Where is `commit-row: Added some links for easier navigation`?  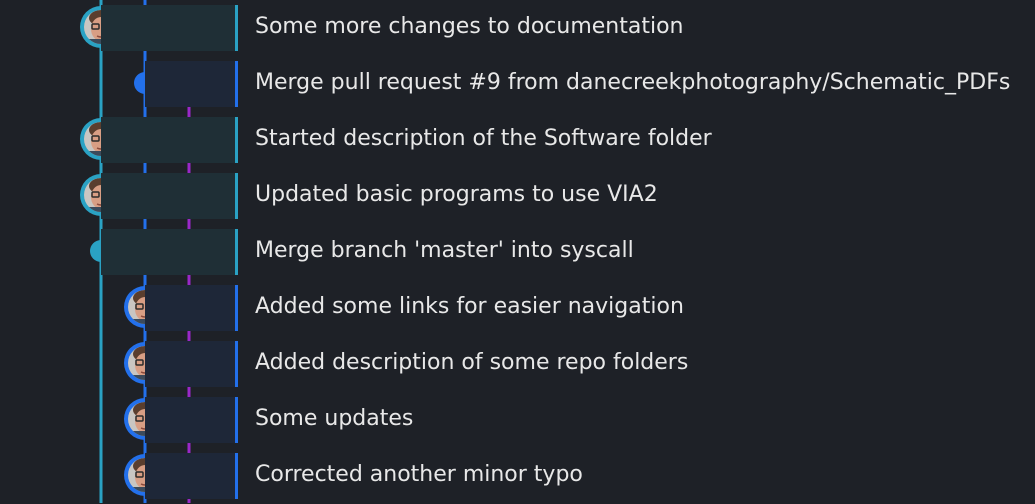 commit-row: Added some links for easier navigation is located at coordinates (517, 308).